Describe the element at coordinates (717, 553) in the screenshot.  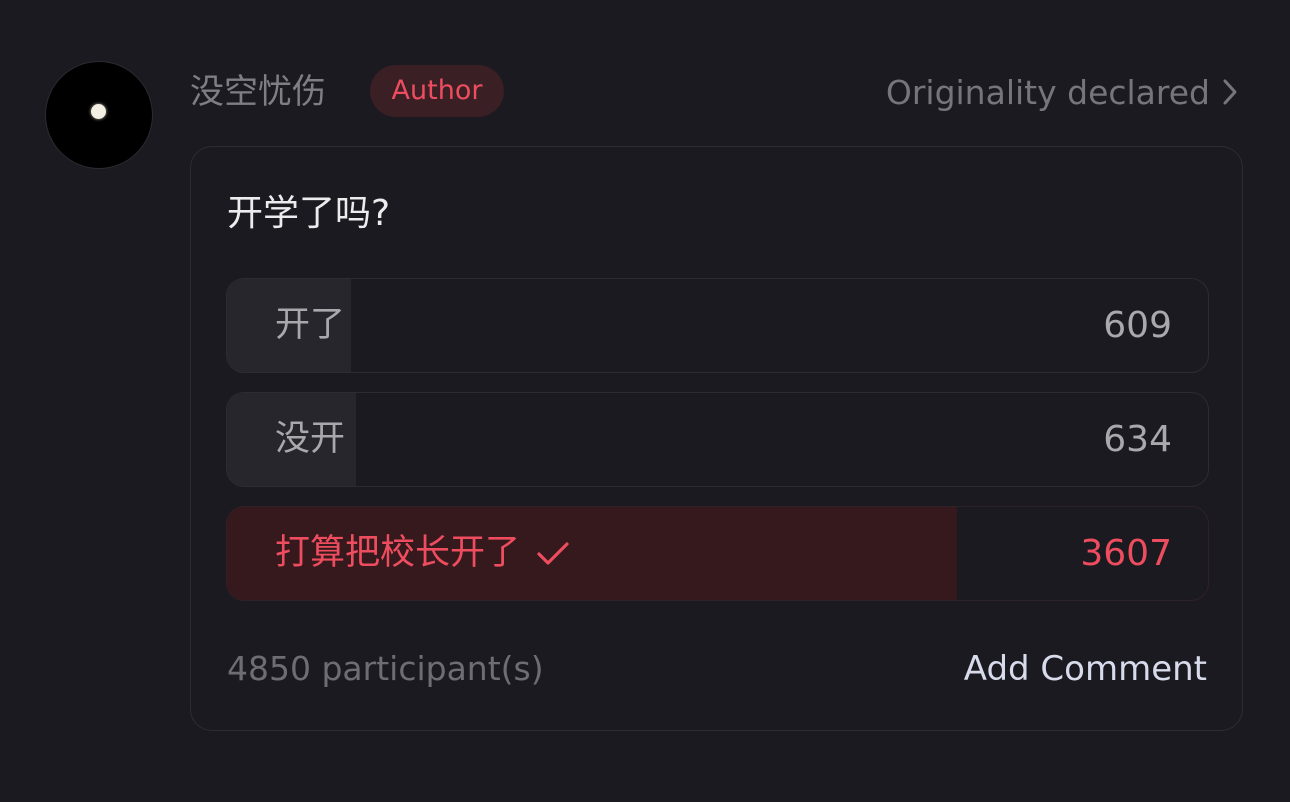
I see `poll-option-selected: 打算把校长开了 3607` at that location.